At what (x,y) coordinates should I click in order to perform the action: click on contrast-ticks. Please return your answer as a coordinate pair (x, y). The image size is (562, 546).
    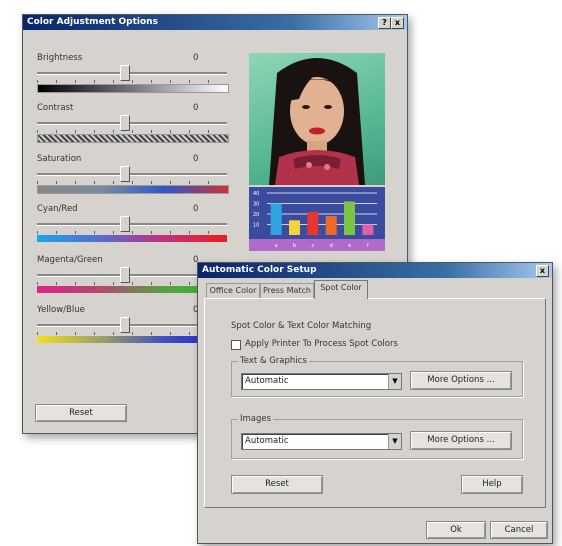
    Looking at the image, I should click on (132, 131).